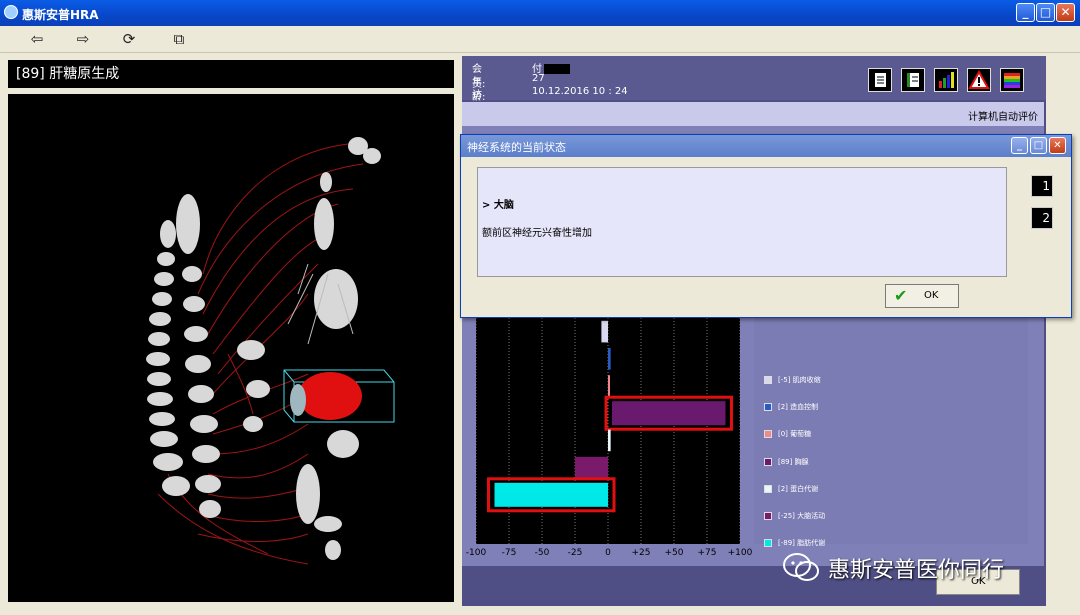 Image resolution: width=1080 pixels, height=615 pixels. What do you see at coordinates (798, 488) in the screenshot?
I see `legend-label: [2] 蛋白代谢` at bounding box center [798, 488].